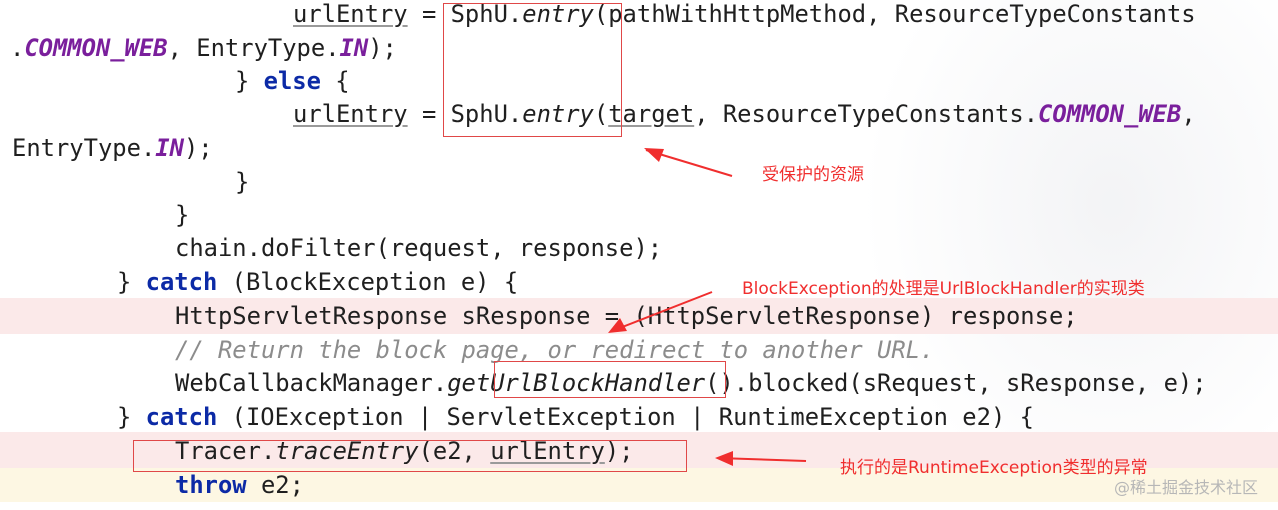 This screenshot has height=510, width=1278. Describe the element at coordinates (943, 289) in the screenshot. I see `annotation-block-handler: BlockException的处理是UrlBlockHandler的实现类` at that location.